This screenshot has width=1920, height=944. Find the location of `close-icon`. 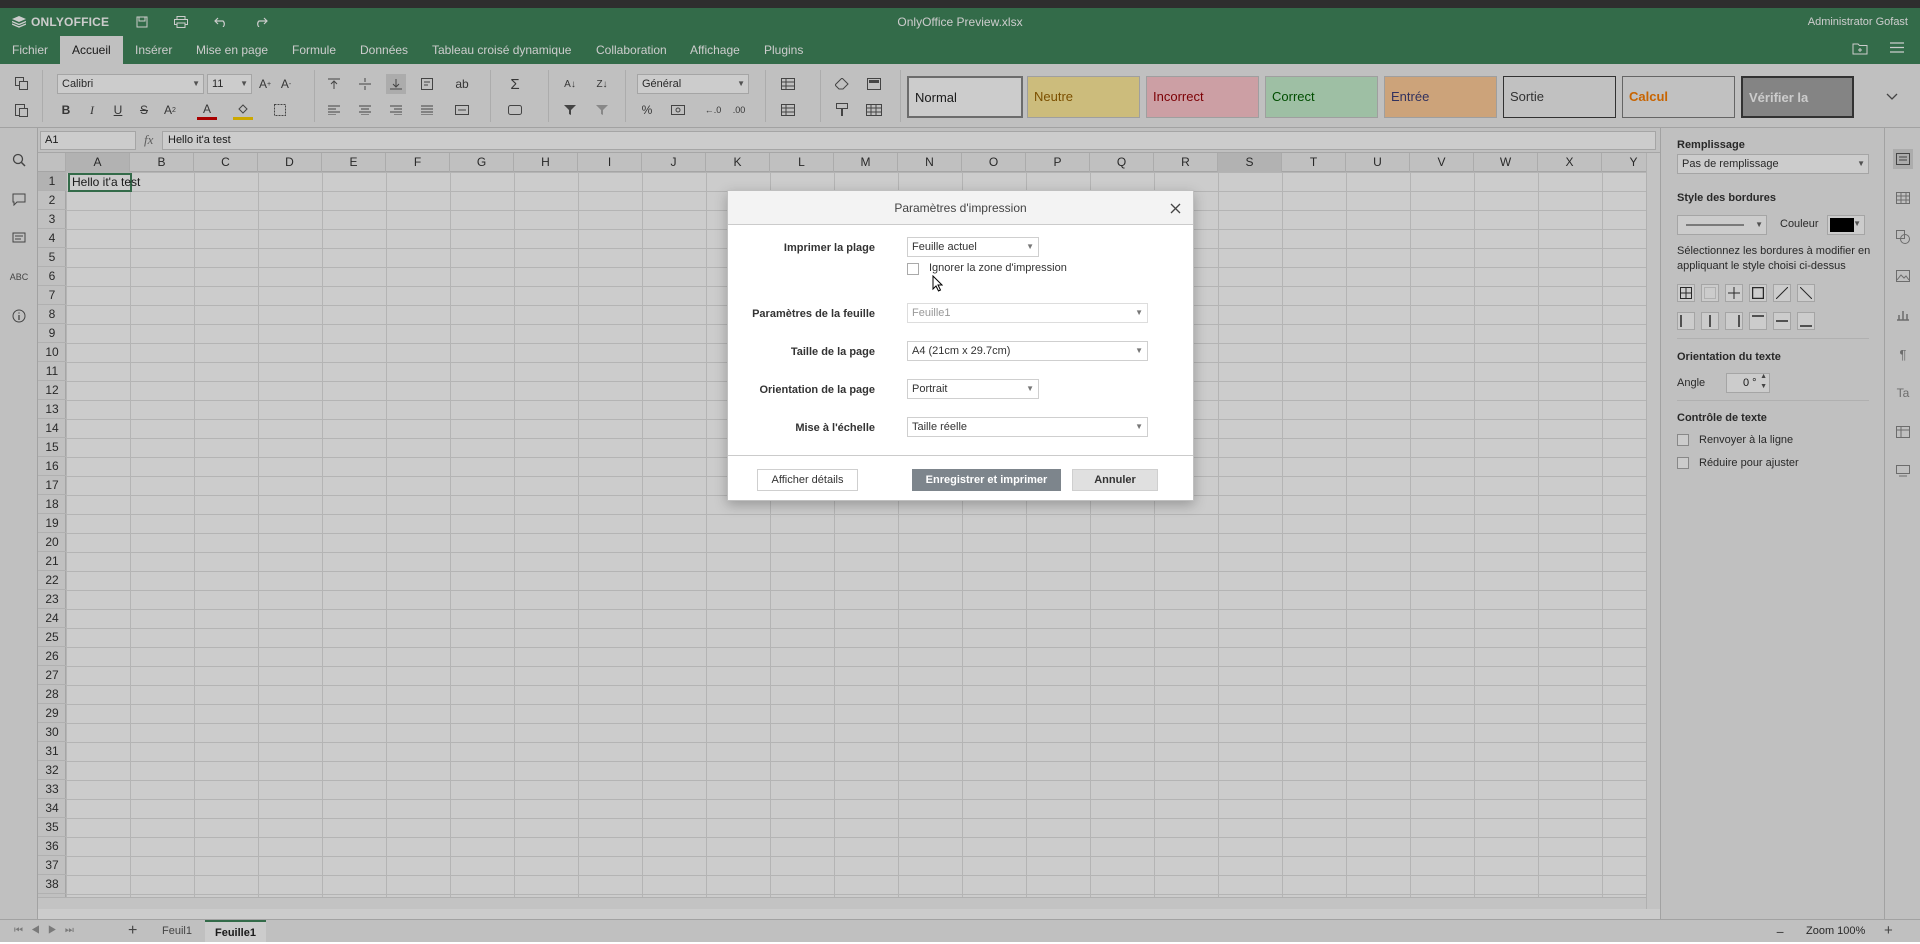

close-icon is located at coordinates (1175, 208).